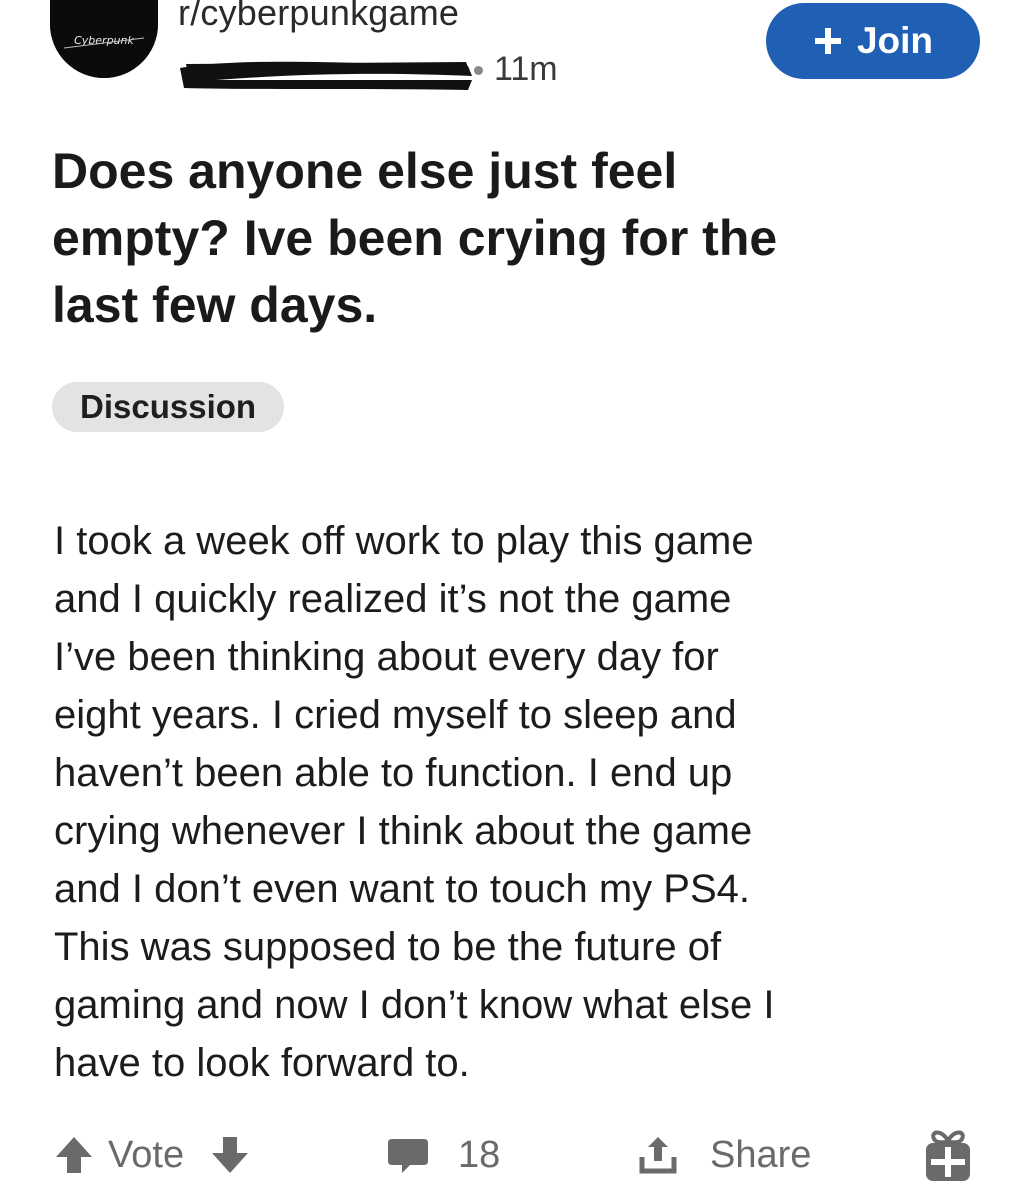 The height and width of the screenshot is (1200, 1034). I want to click on award-button, so click(948, 1155).